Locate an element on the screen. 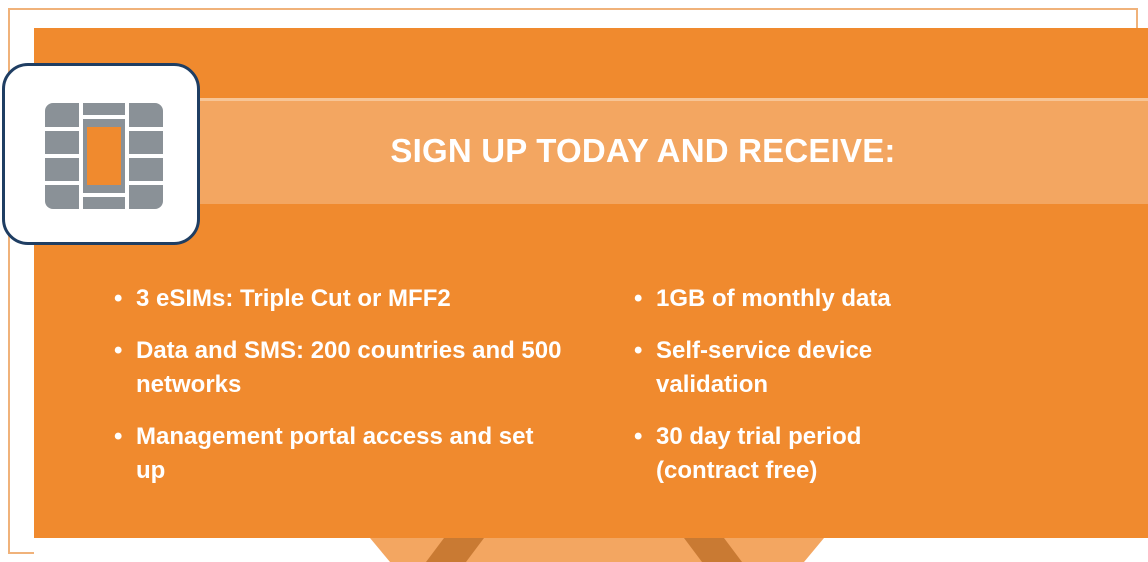  sim-chip-icon is located at coordinates (104, 156).